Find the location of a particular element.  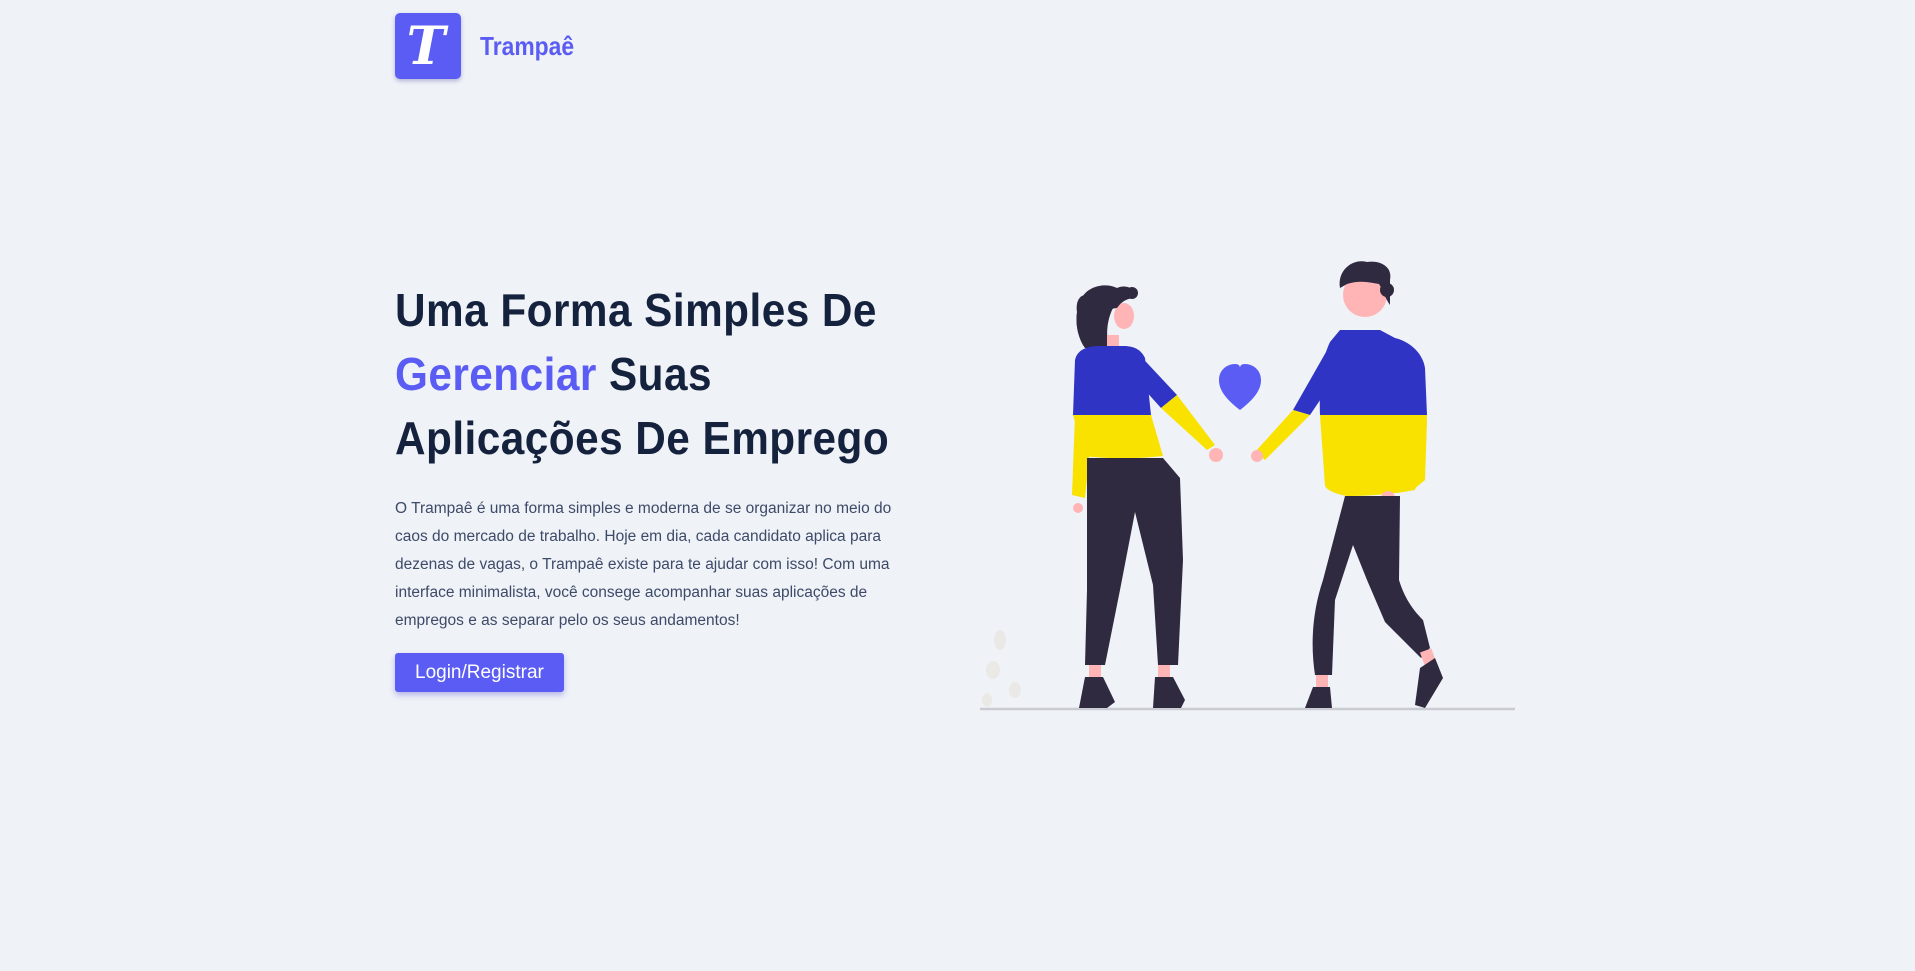

brand-name: Trampaê is located at coordinates (527, 46).